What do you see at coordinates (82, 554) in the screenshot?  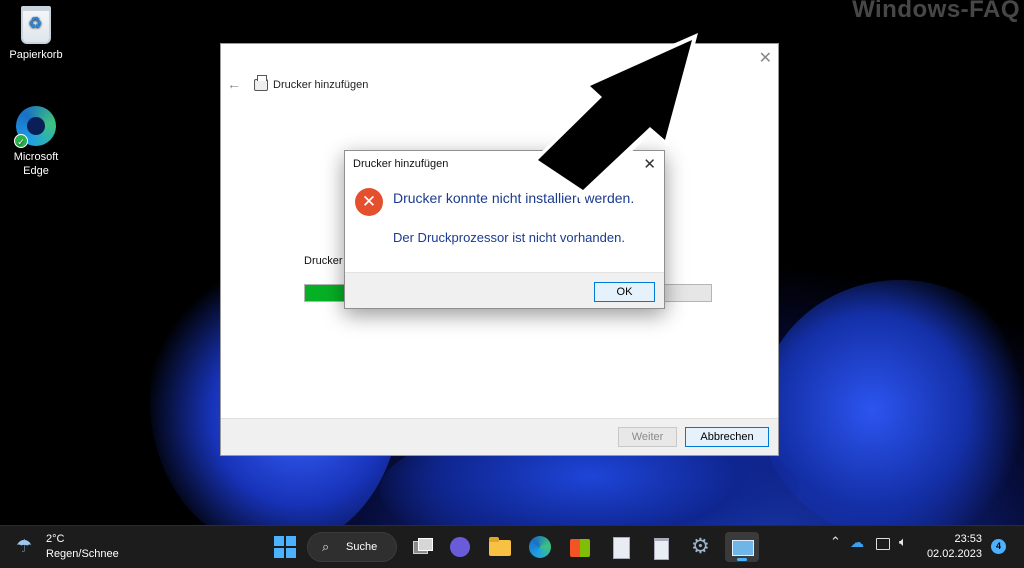 I see `weather-condition: Regen/Schnee` at bounding box center [82, 554].